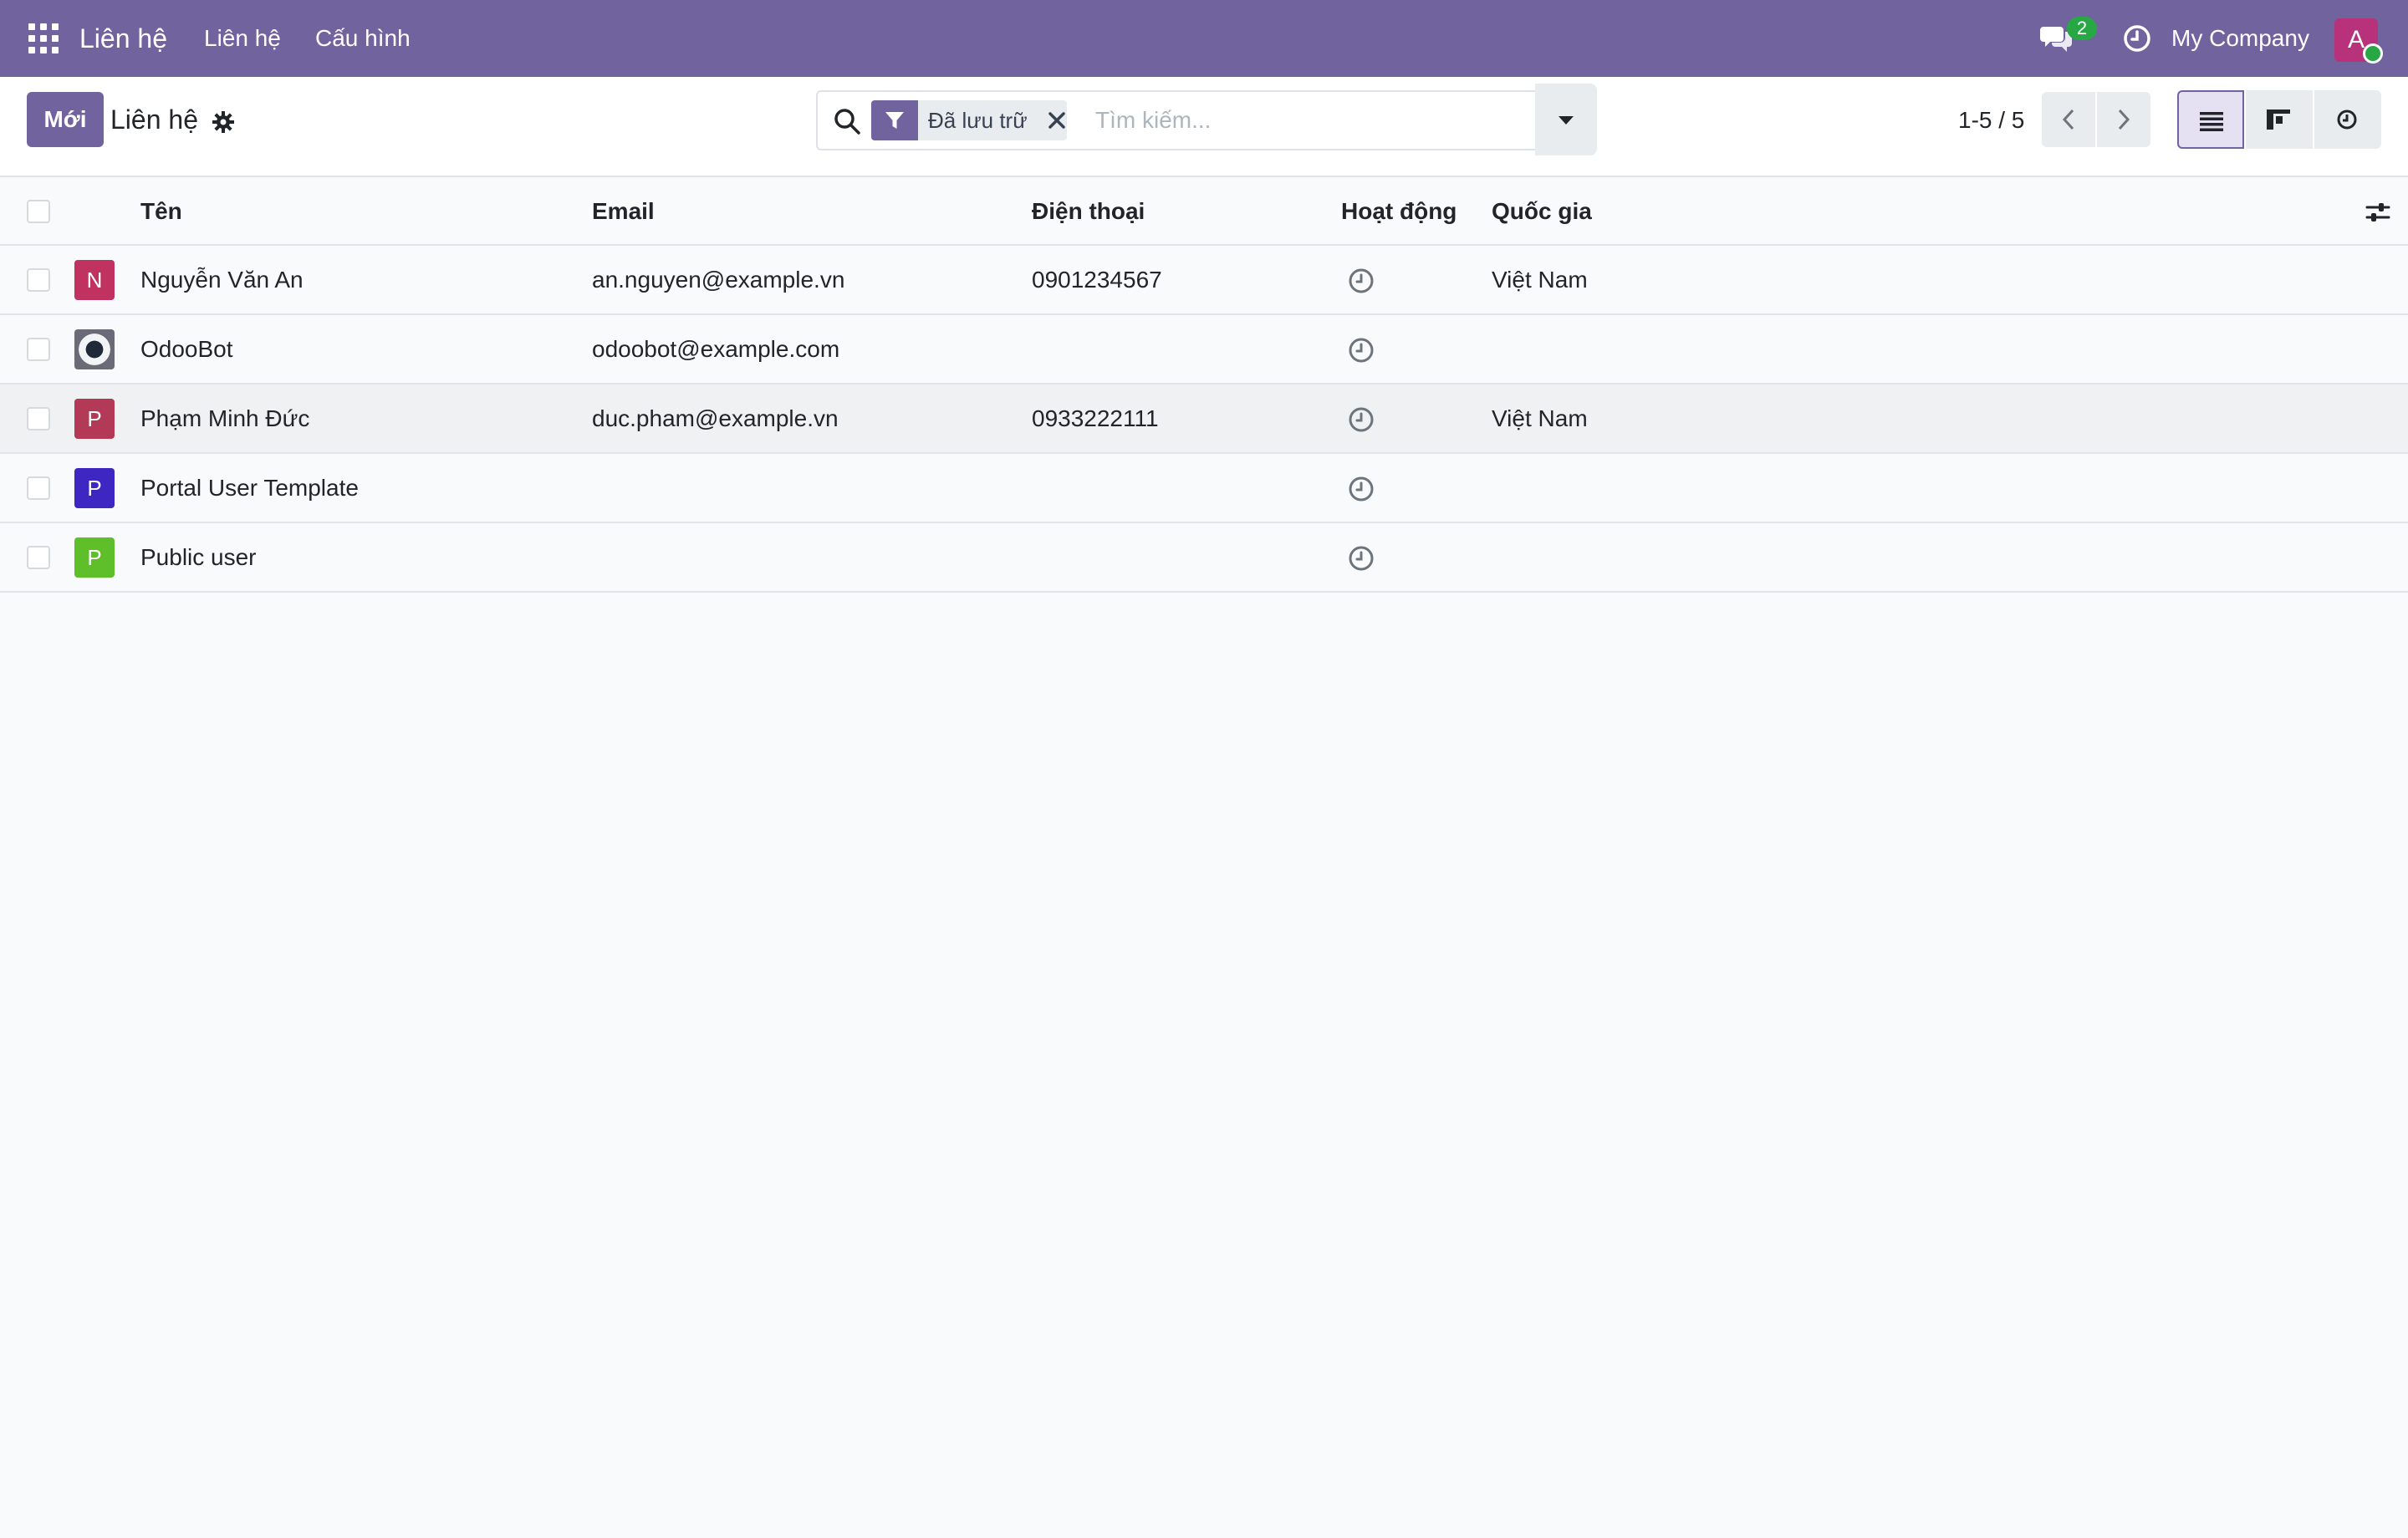 This screenshot has width=2408, height=1538. I want to click on avatar: N, so click(95, 280).